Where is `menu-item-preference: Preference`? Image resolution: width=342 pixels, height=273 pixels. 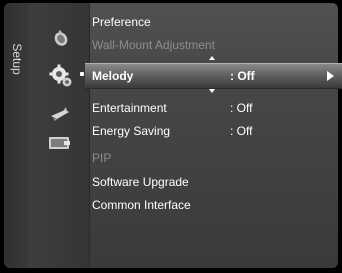
menu-item-preference: Preference is located at coordinates (121, 22).